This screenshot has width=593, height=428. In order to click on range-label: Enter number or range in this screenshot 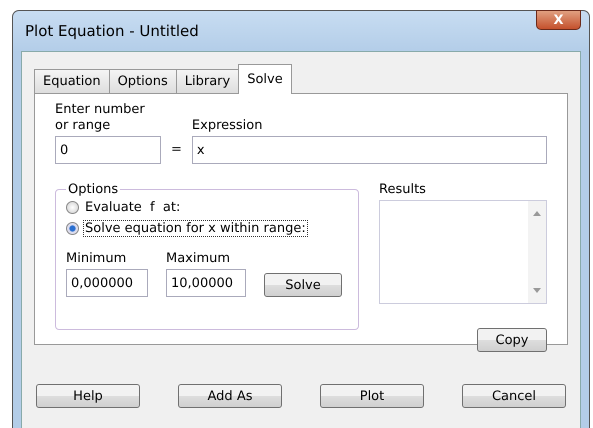, I will do `click(100, 118)`.